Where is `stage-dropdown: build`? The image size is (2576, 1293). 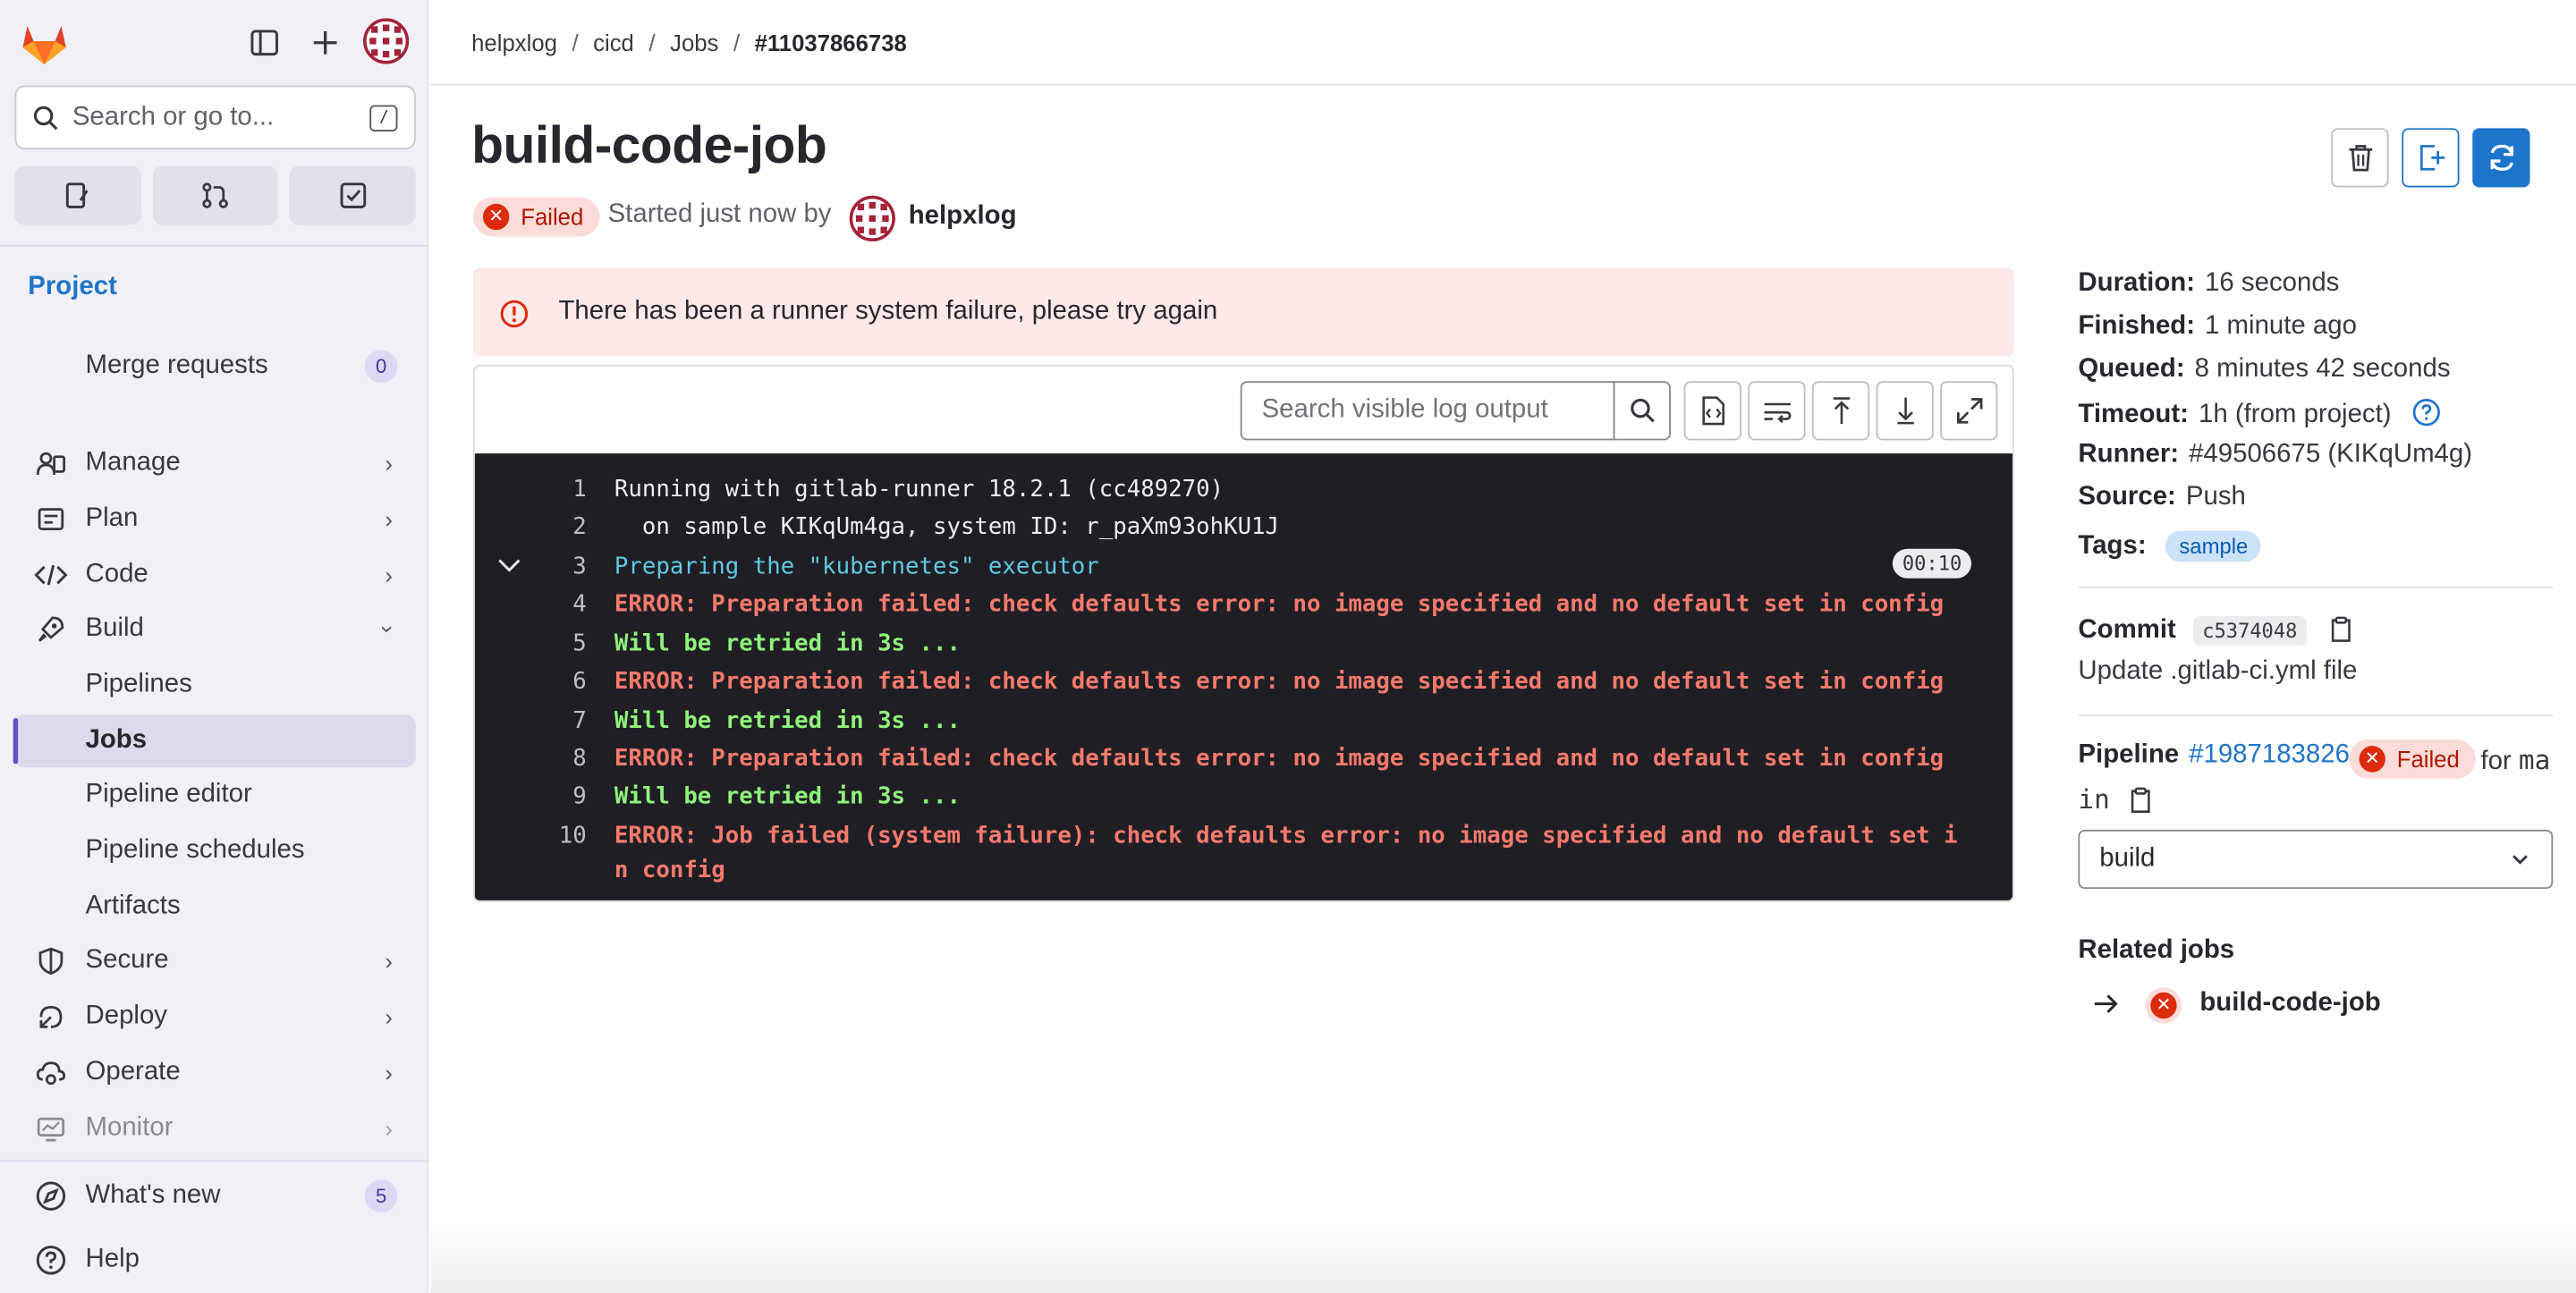 stage-dropdown: build is located at coordinates (2316, 860).